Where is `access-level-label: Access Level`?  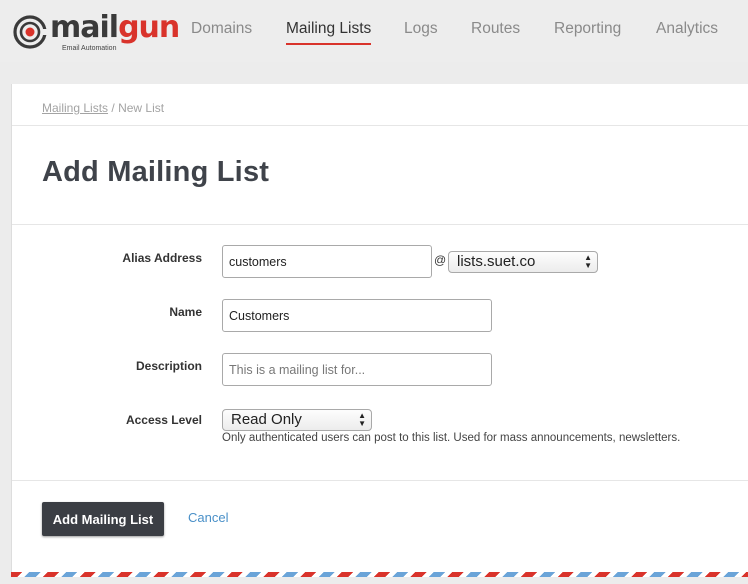 access-level-label: Access Level is located at coordinates (163, 420).